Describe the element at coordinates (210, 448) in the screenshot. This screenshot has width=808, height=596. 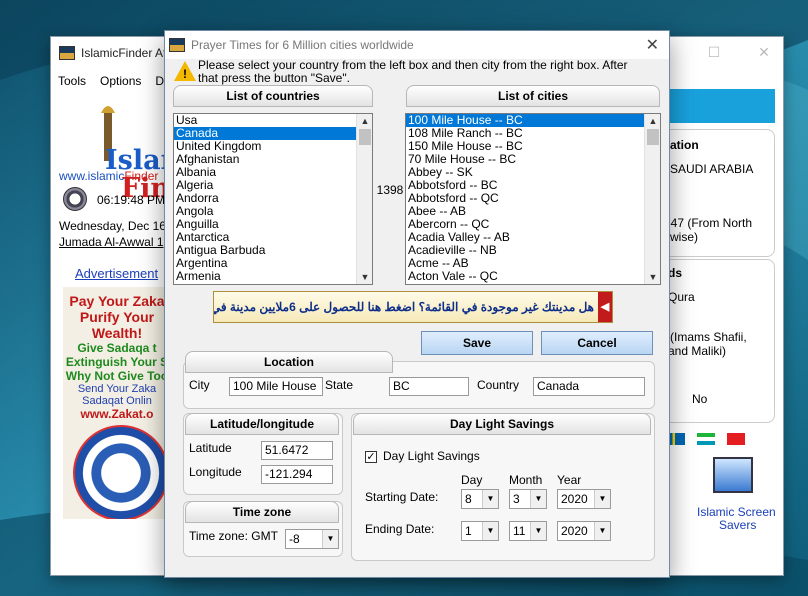
I see `latitude-label: Latitude` at that location.